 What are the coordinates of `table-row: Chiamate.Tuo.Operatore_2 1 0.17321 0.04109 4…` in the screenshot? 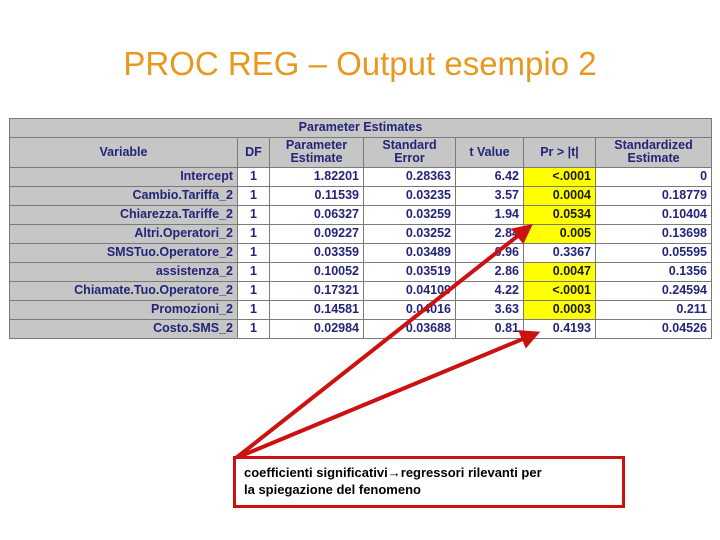 It's located at (361, 290).